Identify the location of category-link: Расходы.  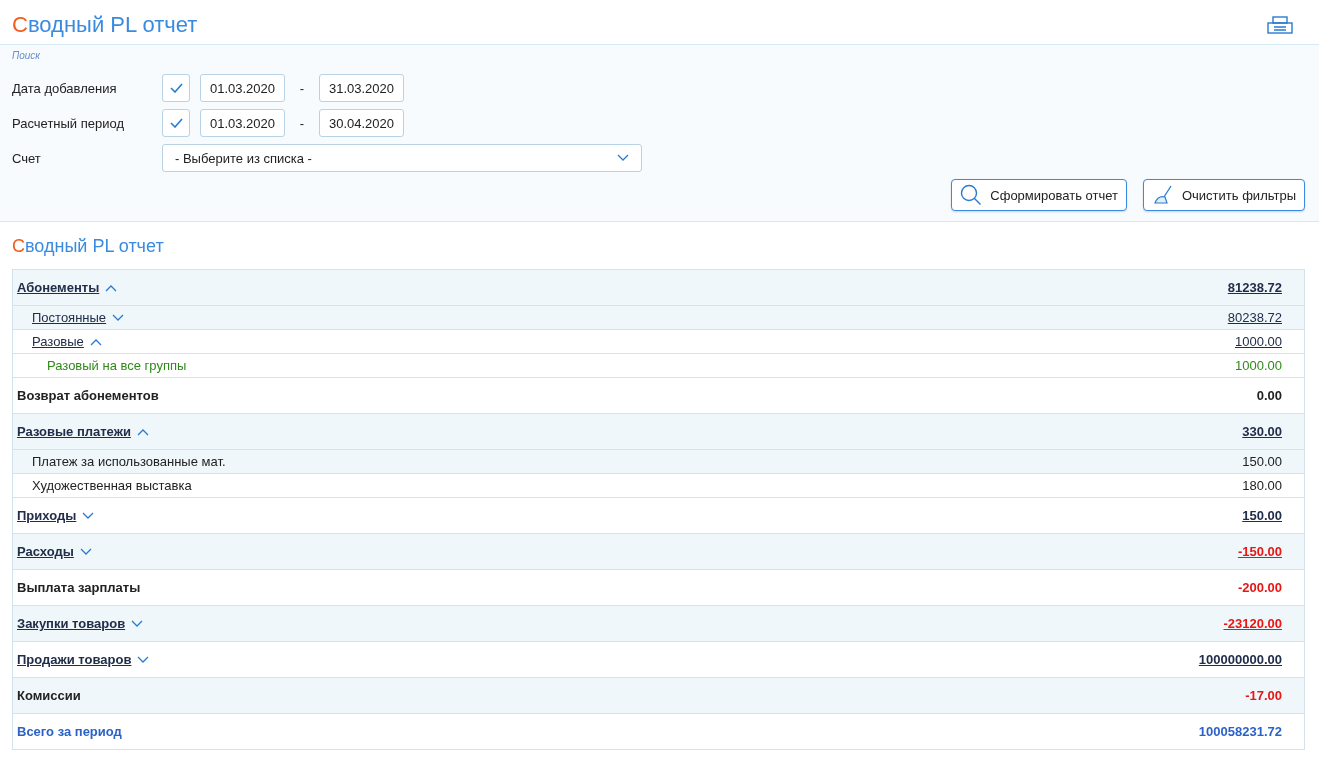
(45, 551).